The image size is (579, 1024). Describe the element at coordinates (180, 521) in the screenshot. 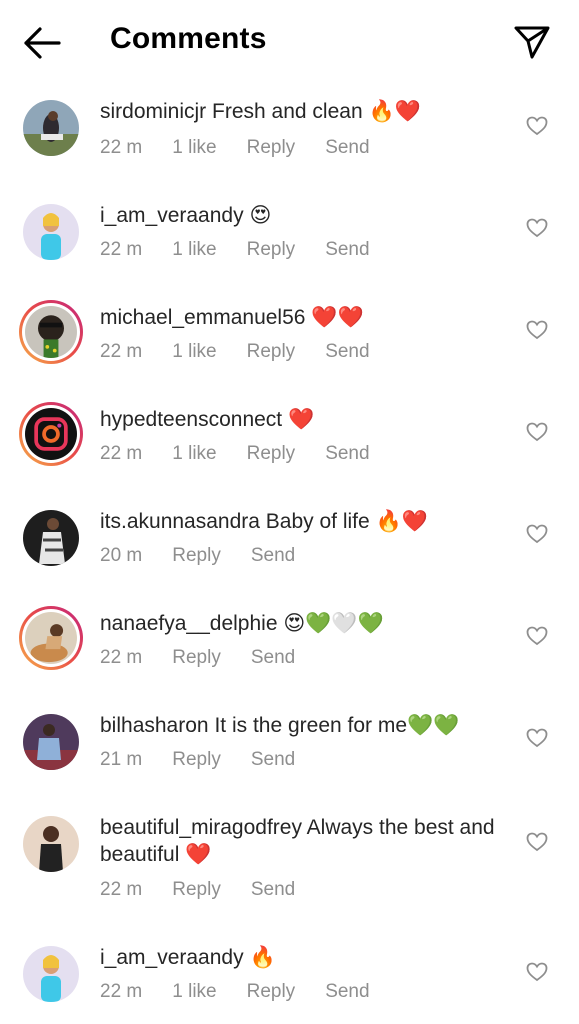

I see `comment-username: its.akunnasandra` at that location.